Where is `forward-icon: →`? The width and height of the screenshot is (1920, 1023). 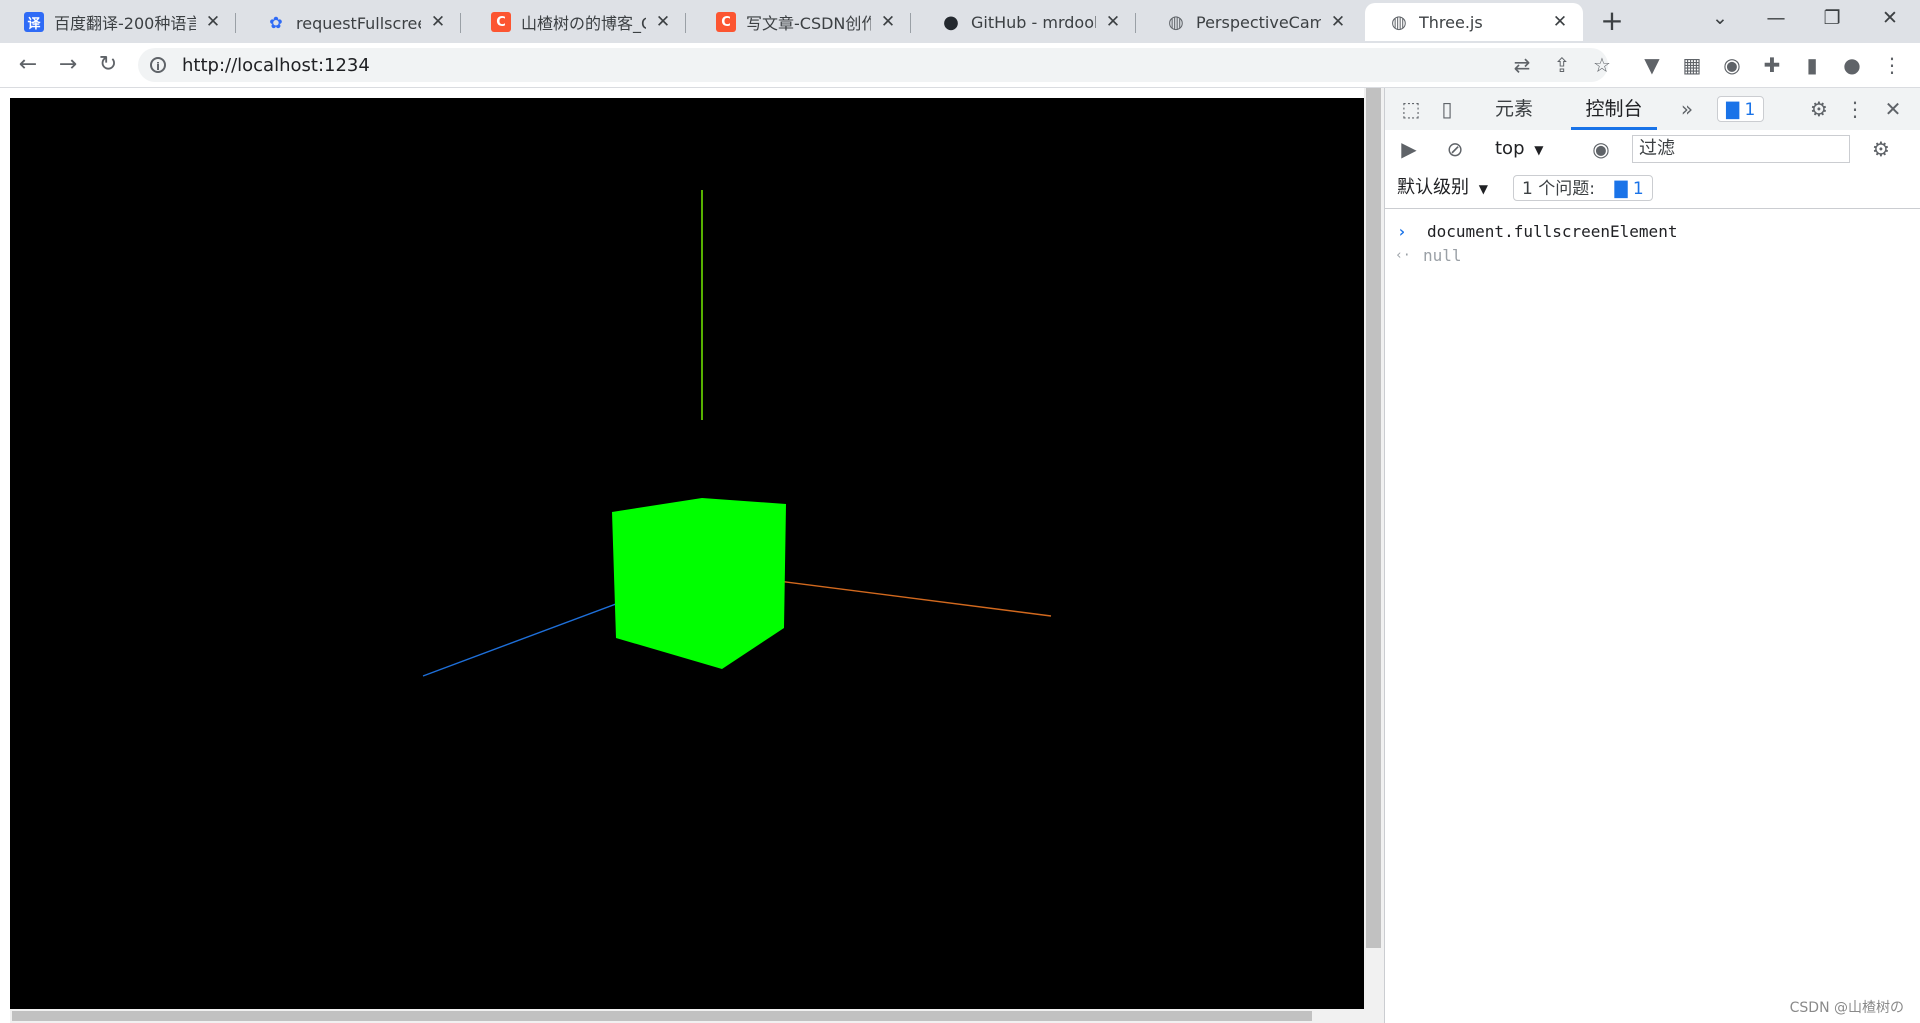
forward-icon: → is located at coordinates (68, 65).